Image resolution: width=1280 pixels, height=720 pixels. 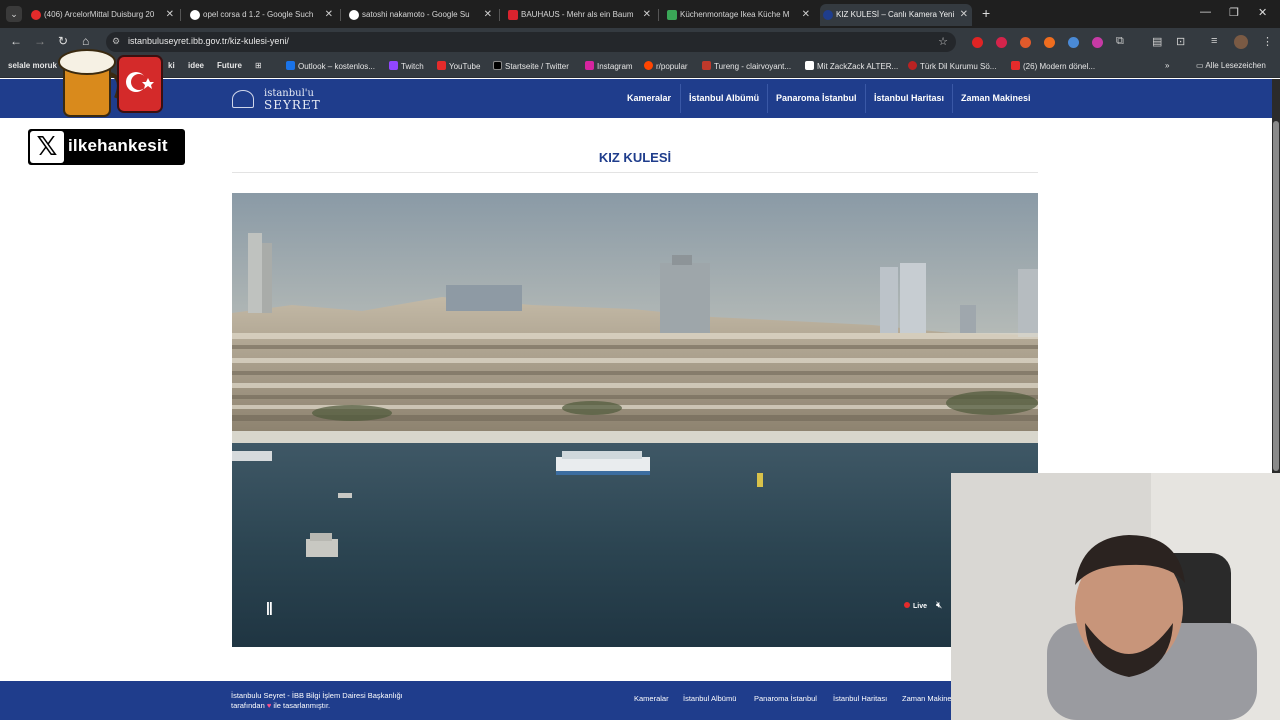 I want to click on minimize-icon: —, so click(x=1205, y=12).